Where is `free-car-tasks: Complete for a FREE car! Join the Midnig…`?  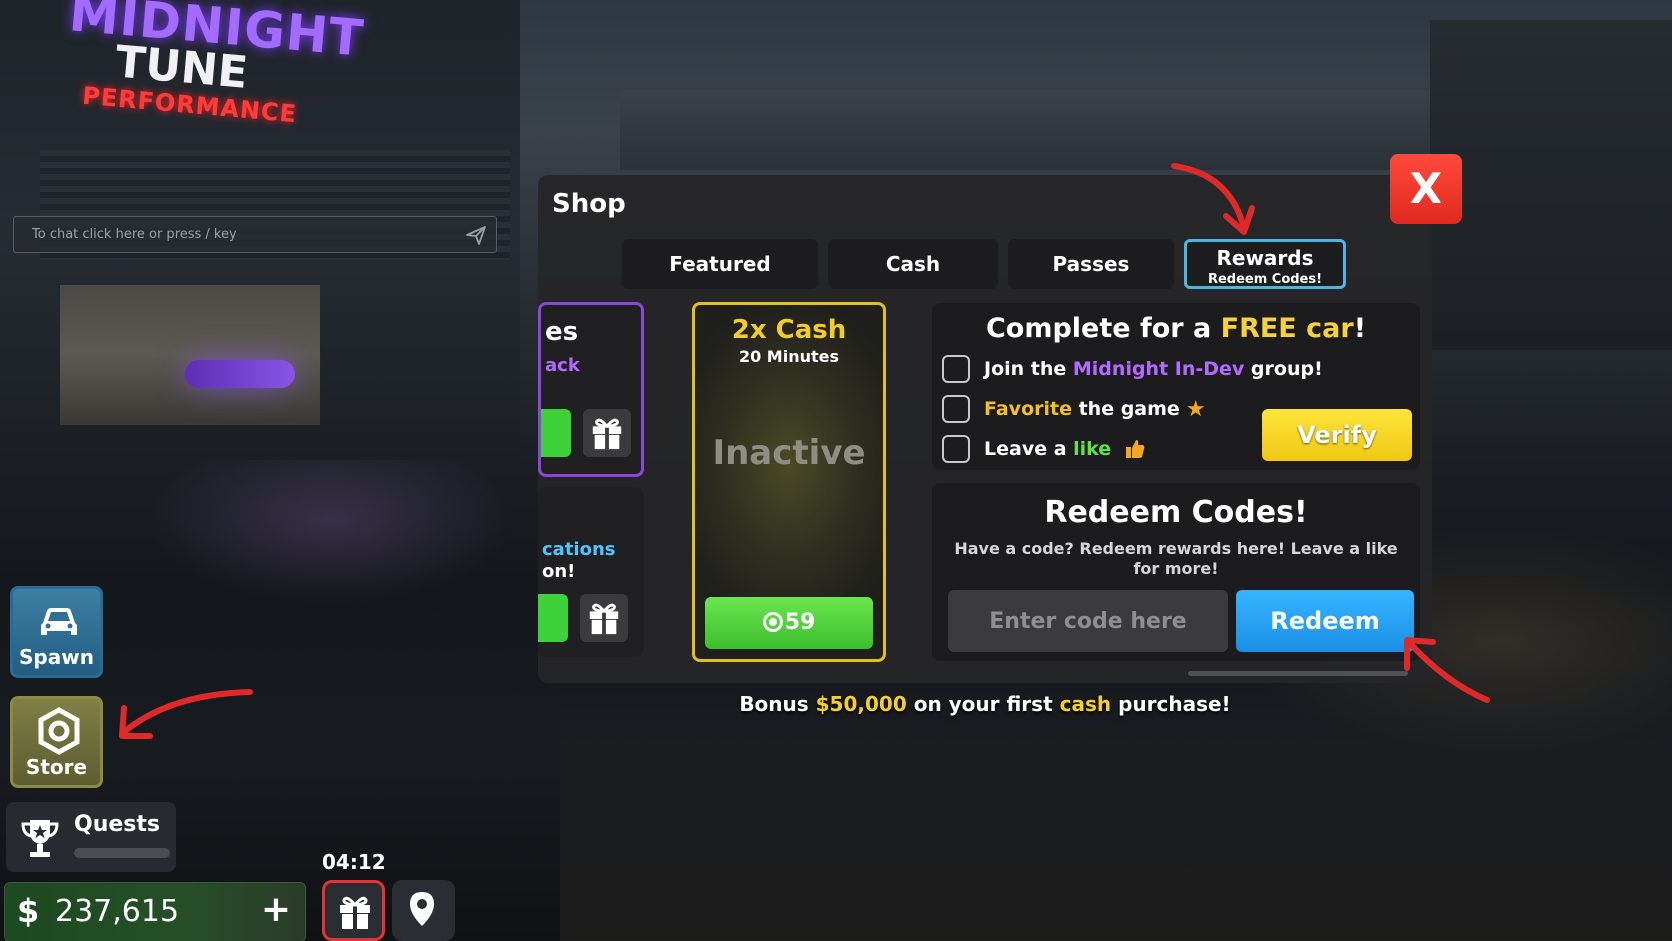
free-car-tasks: Complete for a FREE car! Join the Midnig… is located at coordinates (1176, 386).